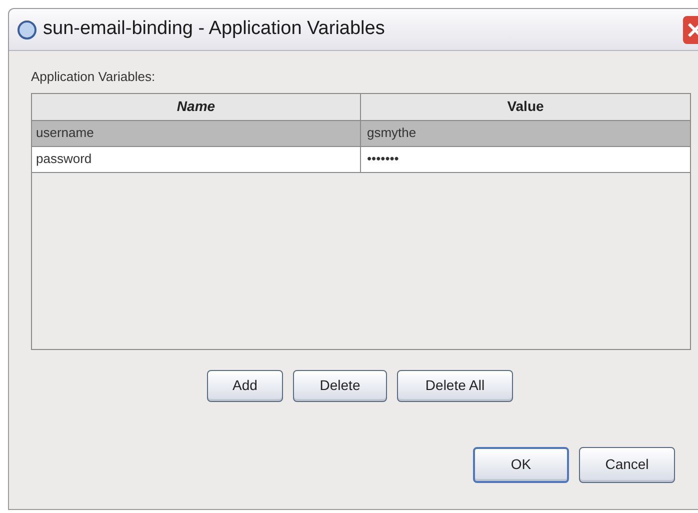  What do you see at coordinates (214, 29) in the screenshot?
I see `window-title: sun-email-binding - Application Variables` at bounding box center [214, 29].